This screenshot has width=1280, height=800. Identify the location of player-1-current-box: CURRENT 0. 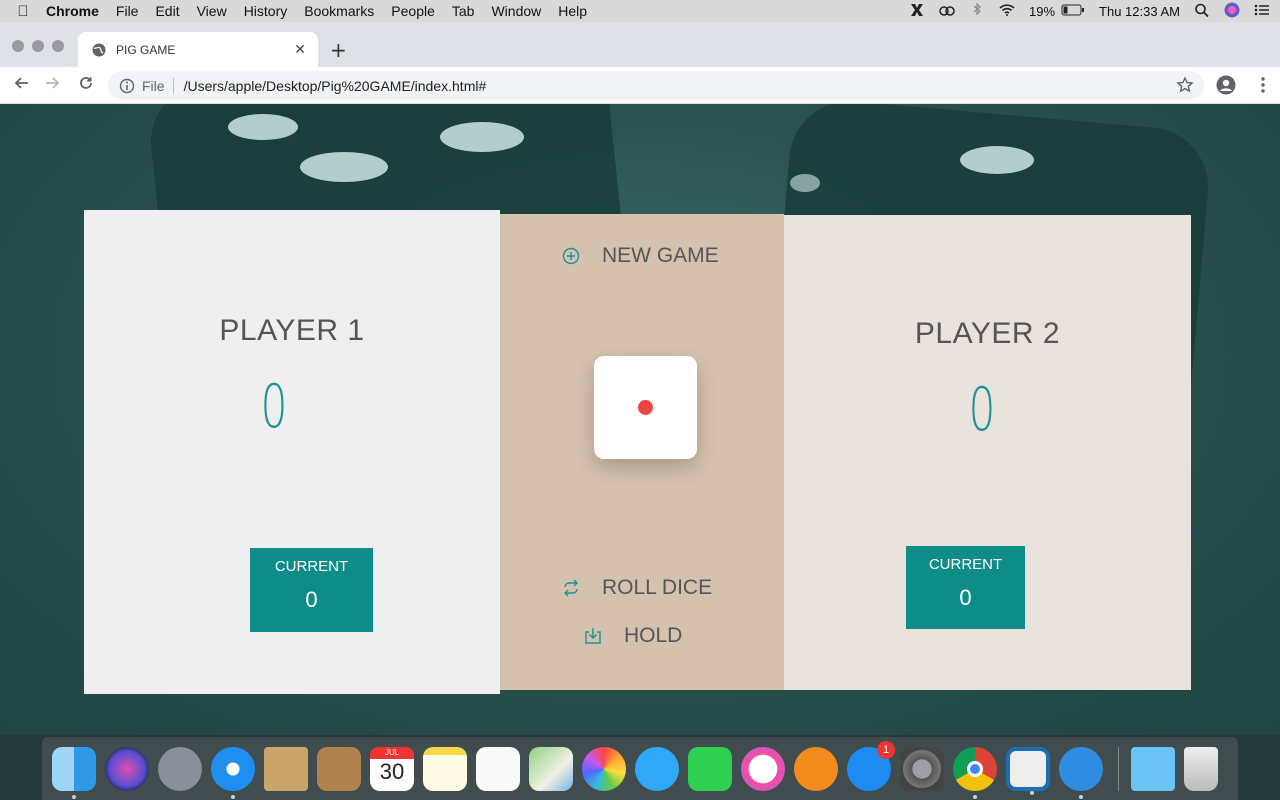
(311, 590).